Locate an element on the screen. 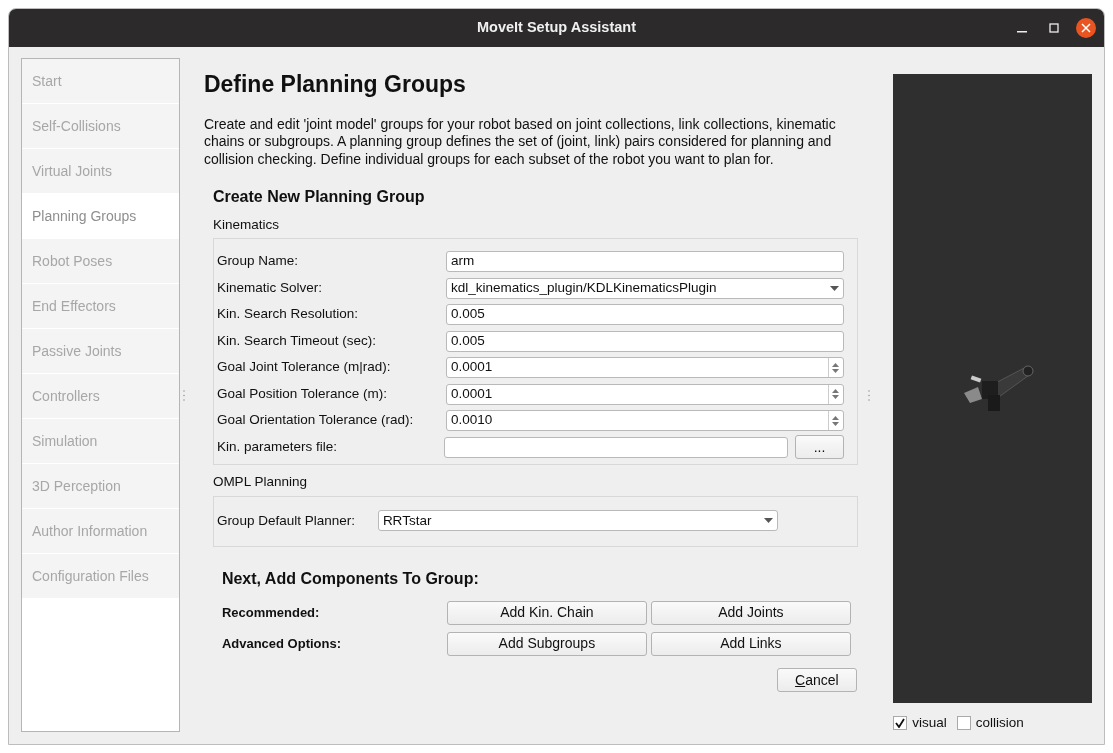 The height and width of the screenshot is (753, 1113). spin-box: 0.0010 is located at coordinates (644, 420).